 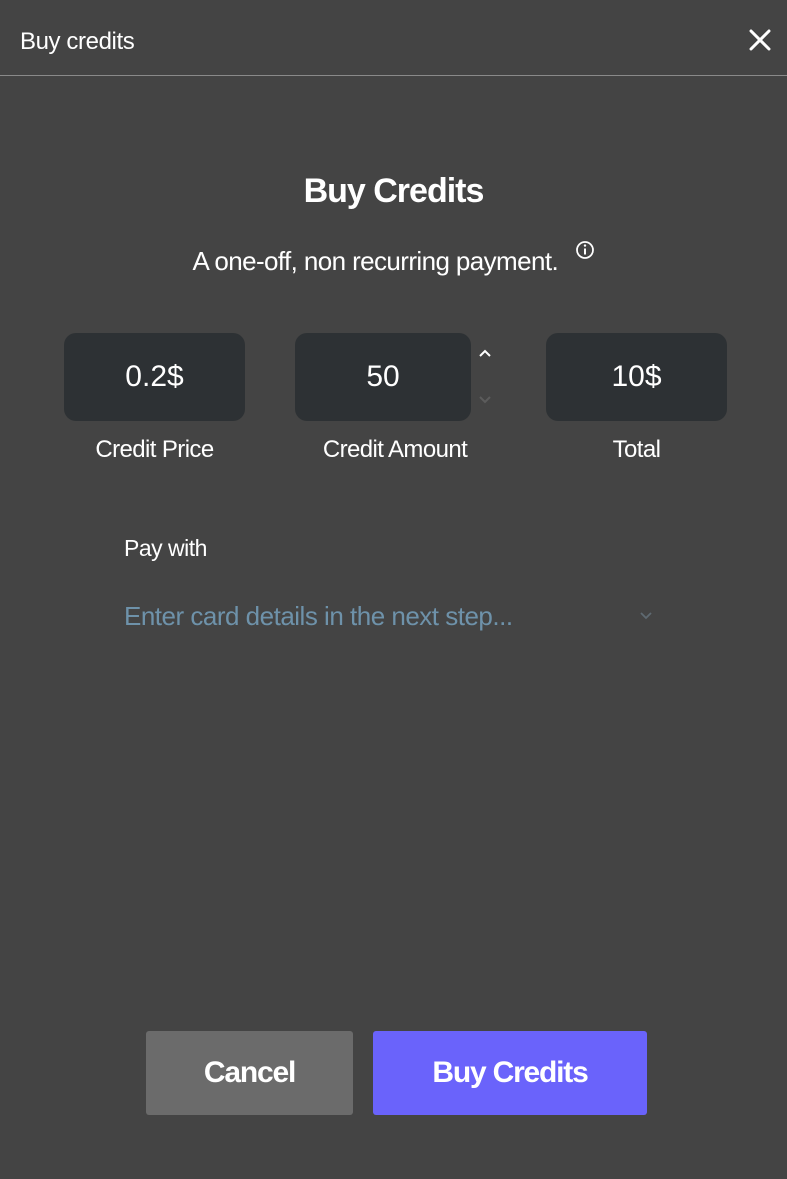 I want to click on credit-amount-label: Credit Amount, so click(x=395, y=449).